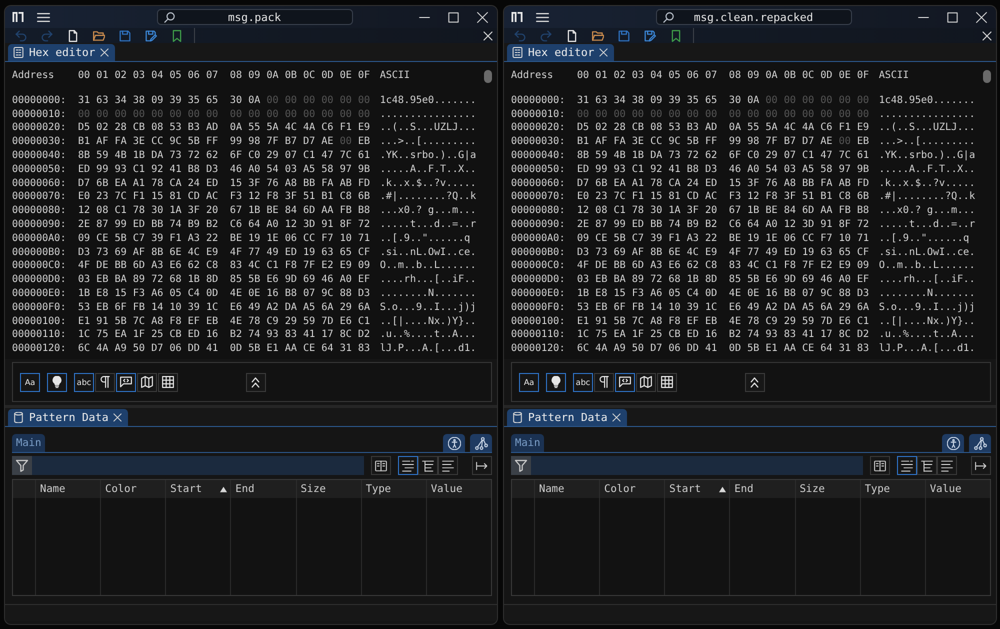  I want to click on hex-byte: E9, so click(212, 252).